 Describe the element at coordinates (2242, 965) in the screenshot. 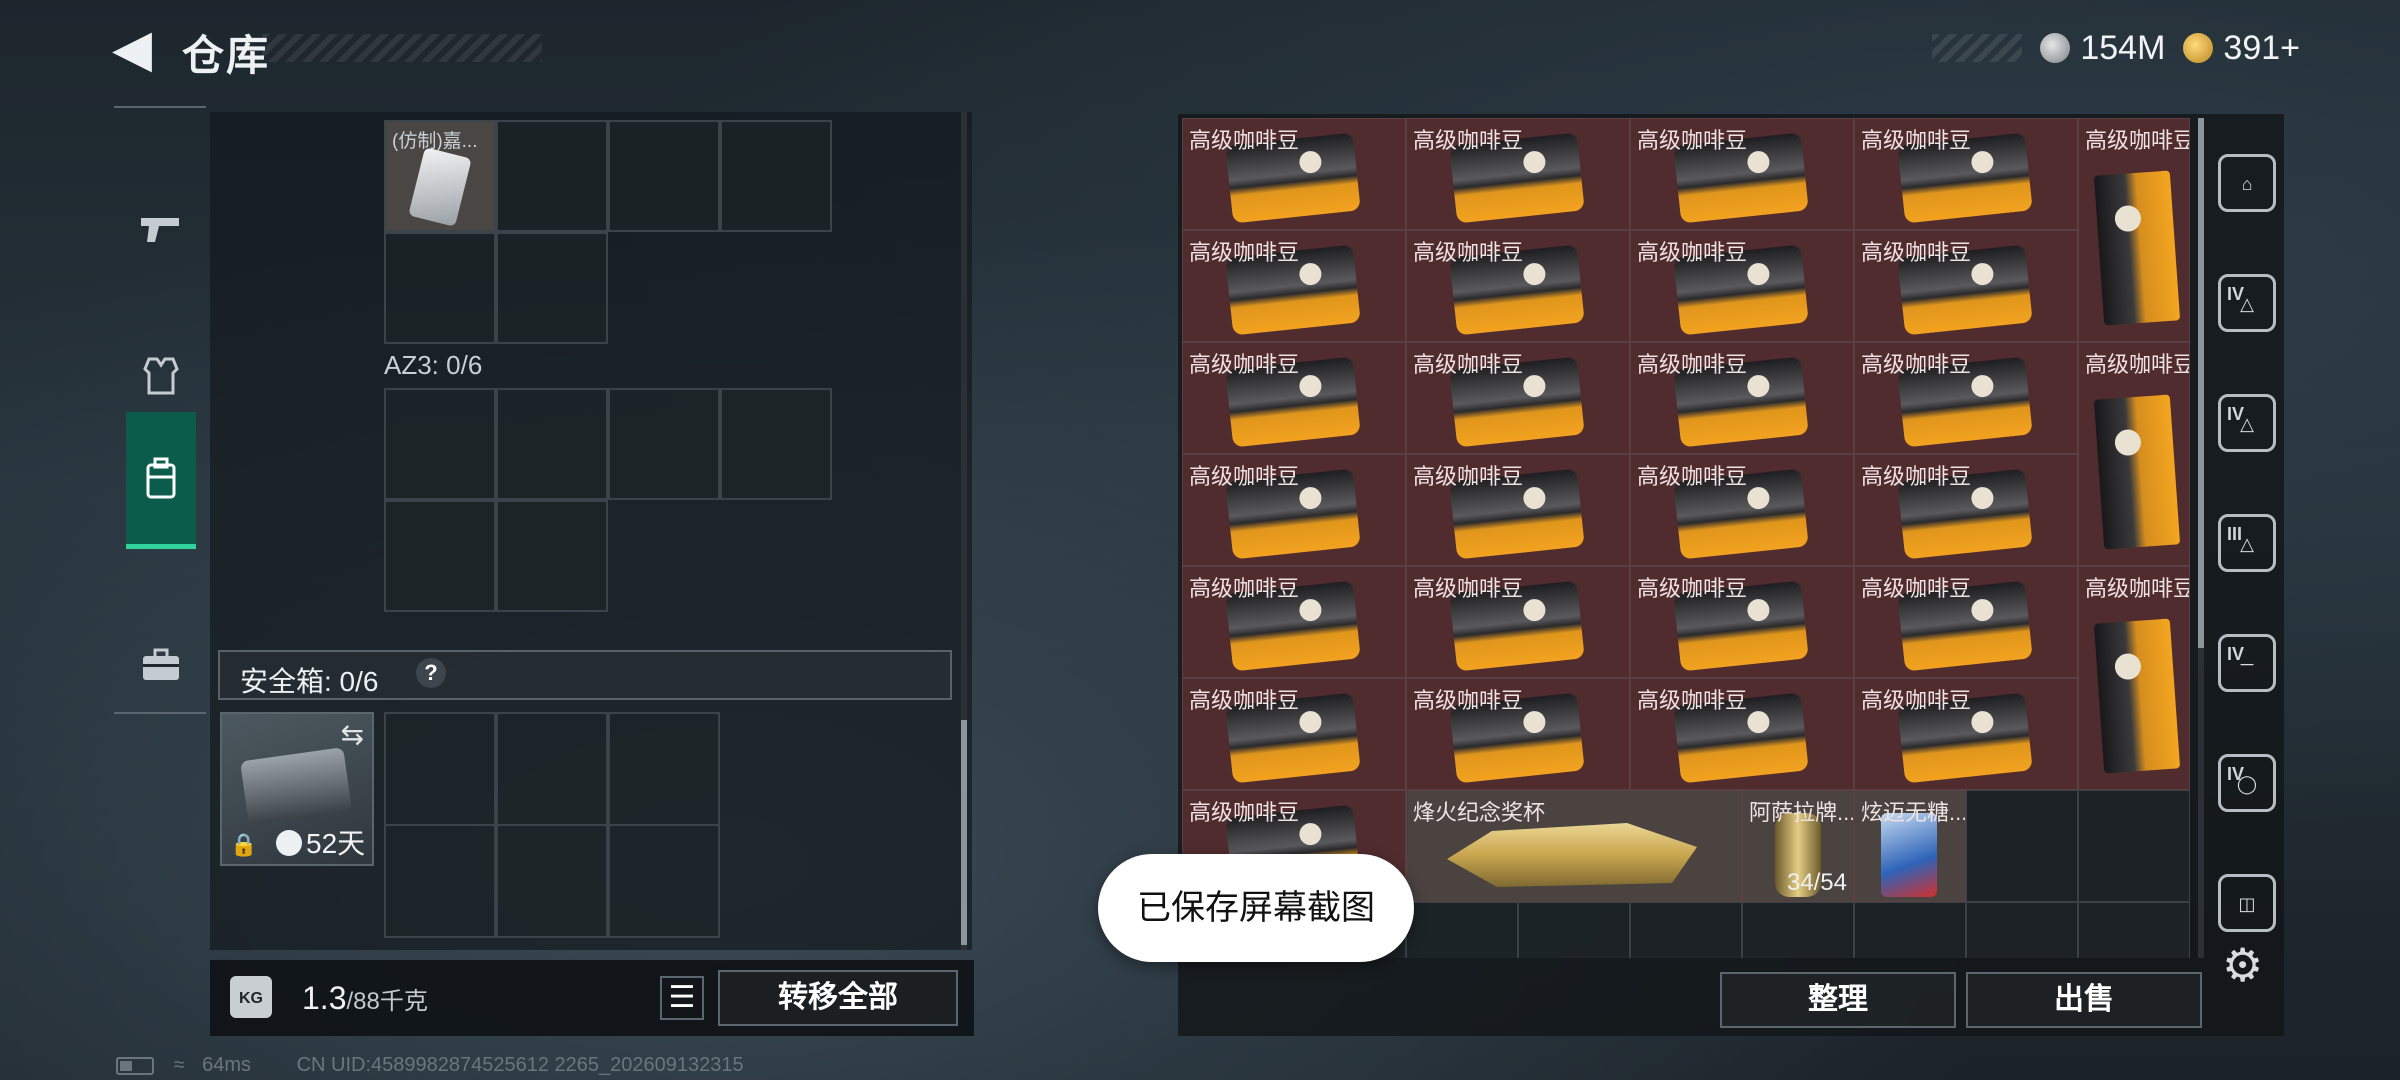

I see `gear-icon: ⚙` at that location.